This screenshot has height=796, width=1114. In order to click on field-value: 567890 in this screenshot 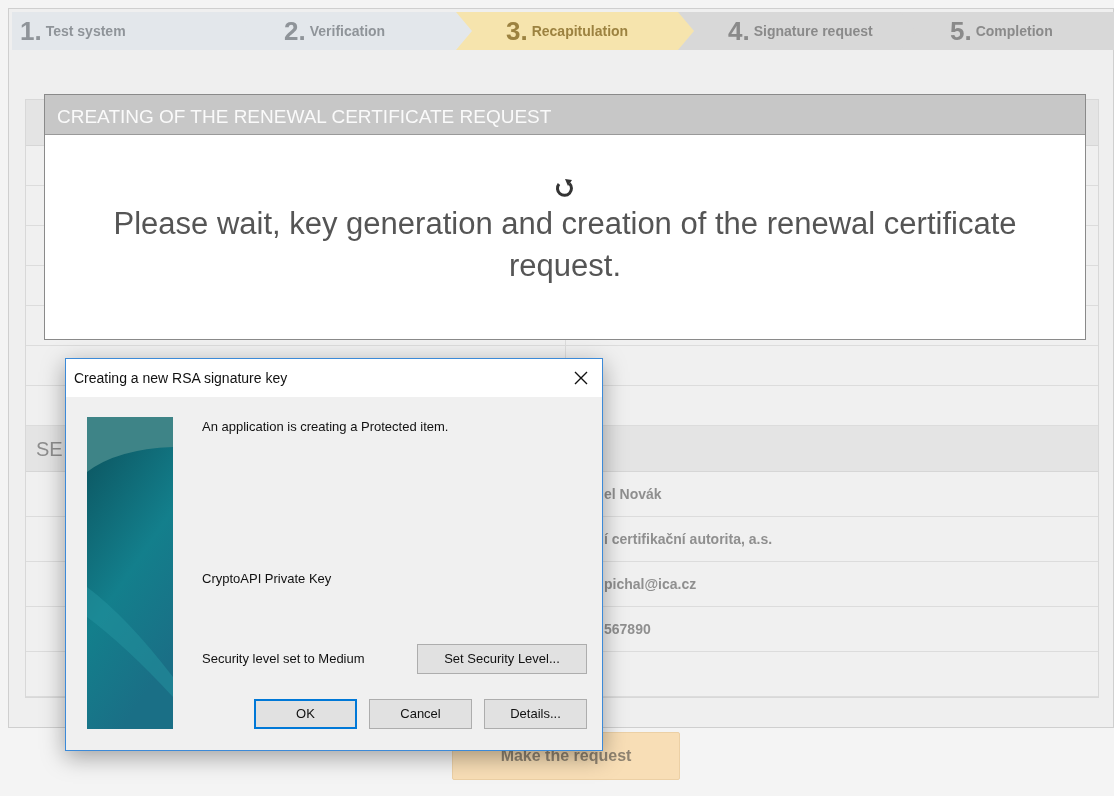, I will do `click(627, 629)`.